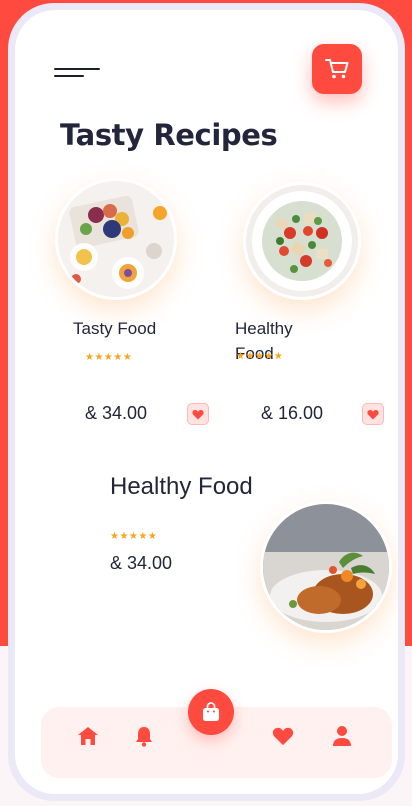 Image resolution: width=412 pixels, height=806 pixels. I want to click on nav-profile, so click(342, 736).